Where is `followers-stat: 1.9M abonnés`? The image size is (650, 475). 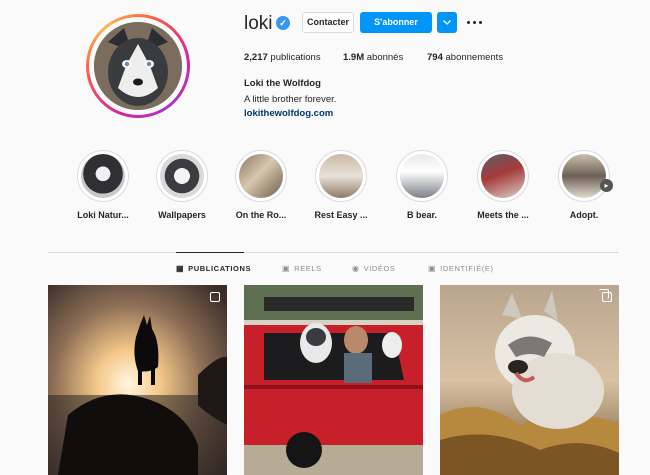 followers-stat: 1.9M abonnés is located at coordinates (373, 57).